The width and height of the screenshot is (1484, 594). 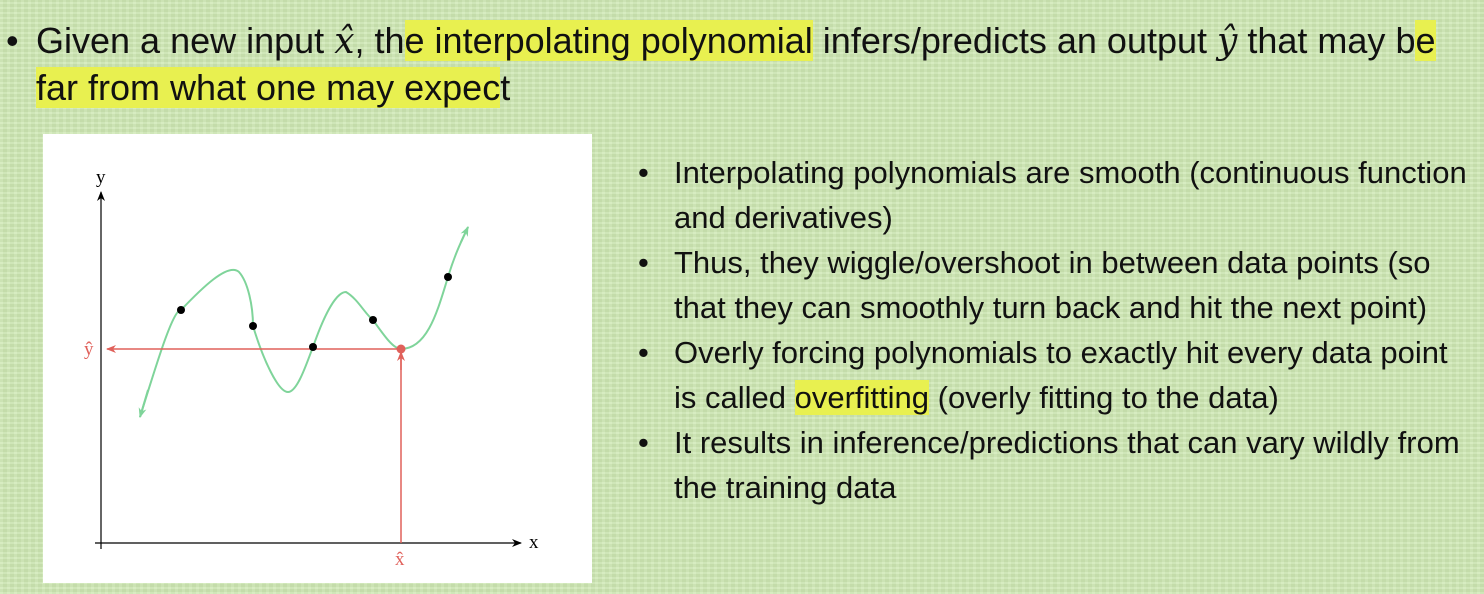 I want to click on x-hat-symbol: x̂, so click(x=344, y=41).